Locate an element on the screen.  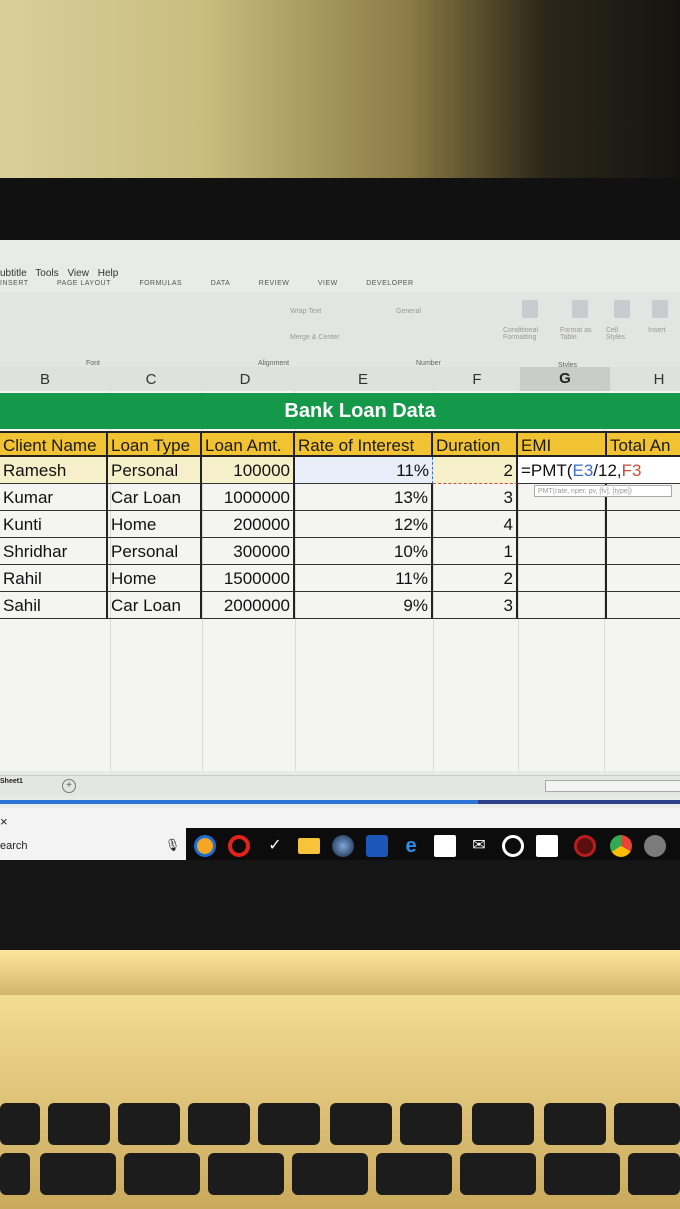
folder-icon is located at coordinates (309, 846).